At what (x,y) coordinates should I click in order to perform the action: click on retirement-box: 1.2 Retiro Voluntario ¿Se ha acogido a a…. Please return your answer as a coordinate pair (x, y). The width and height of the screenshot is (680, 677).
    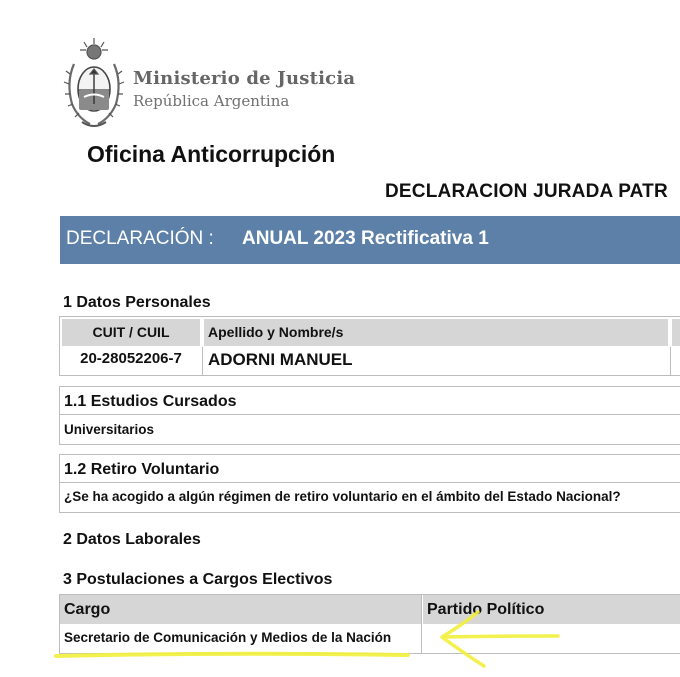
    Looking at the image, I should click on (369, 483).